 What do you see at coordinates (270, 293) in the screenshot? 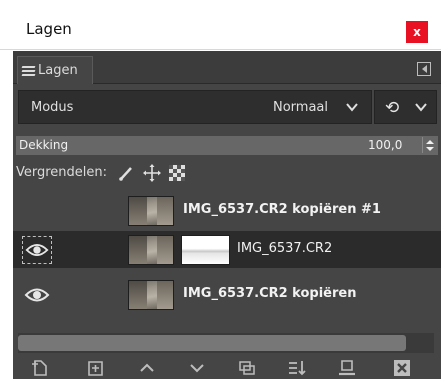
I see `layer-name: IMG_6537.CR2 kopiëren` at bounding box center [270, 293].